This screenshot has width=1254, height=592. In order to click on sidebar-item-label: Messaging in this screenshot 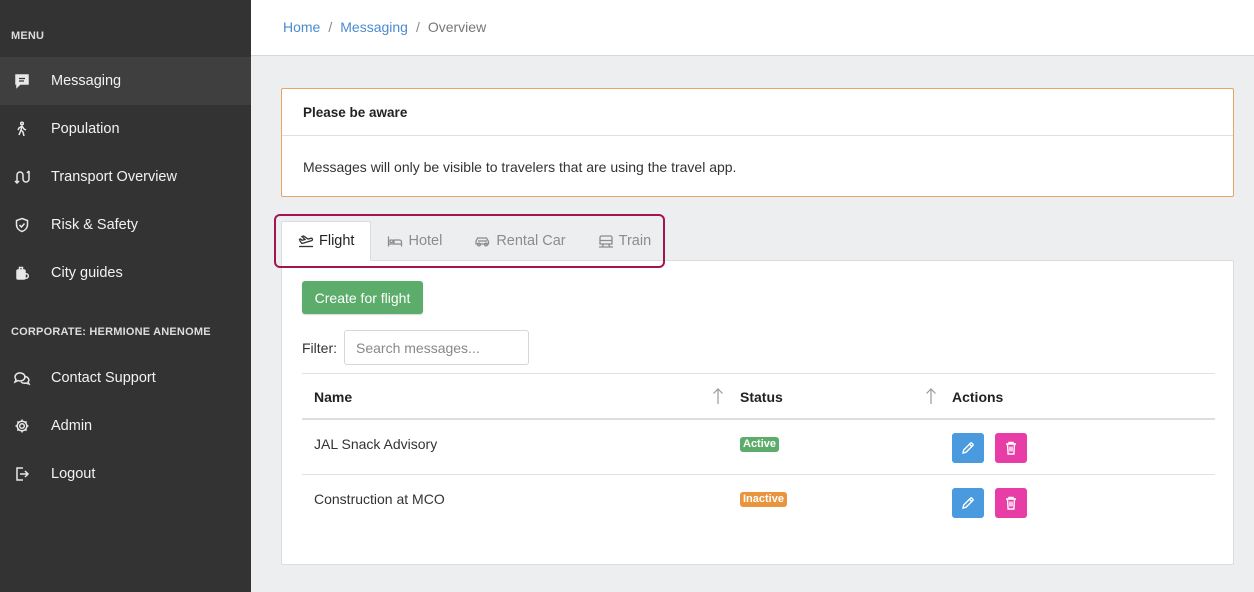, I will do `click(86, 81)`.